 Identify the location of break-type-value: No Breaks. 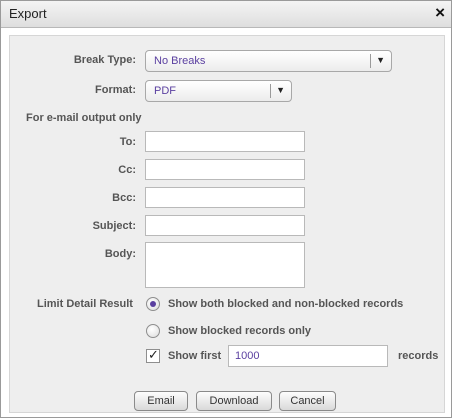
(180, 61).